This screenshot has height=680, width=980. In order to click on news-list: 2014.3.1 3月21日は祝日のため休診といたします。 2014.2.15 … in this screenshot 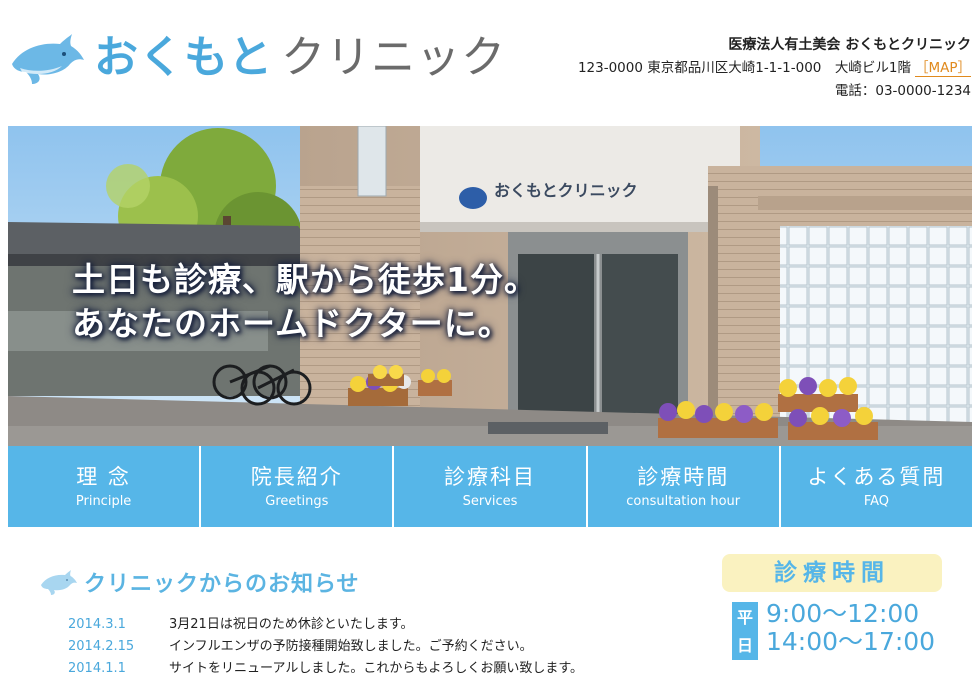, I will do `click(358, 647)`.